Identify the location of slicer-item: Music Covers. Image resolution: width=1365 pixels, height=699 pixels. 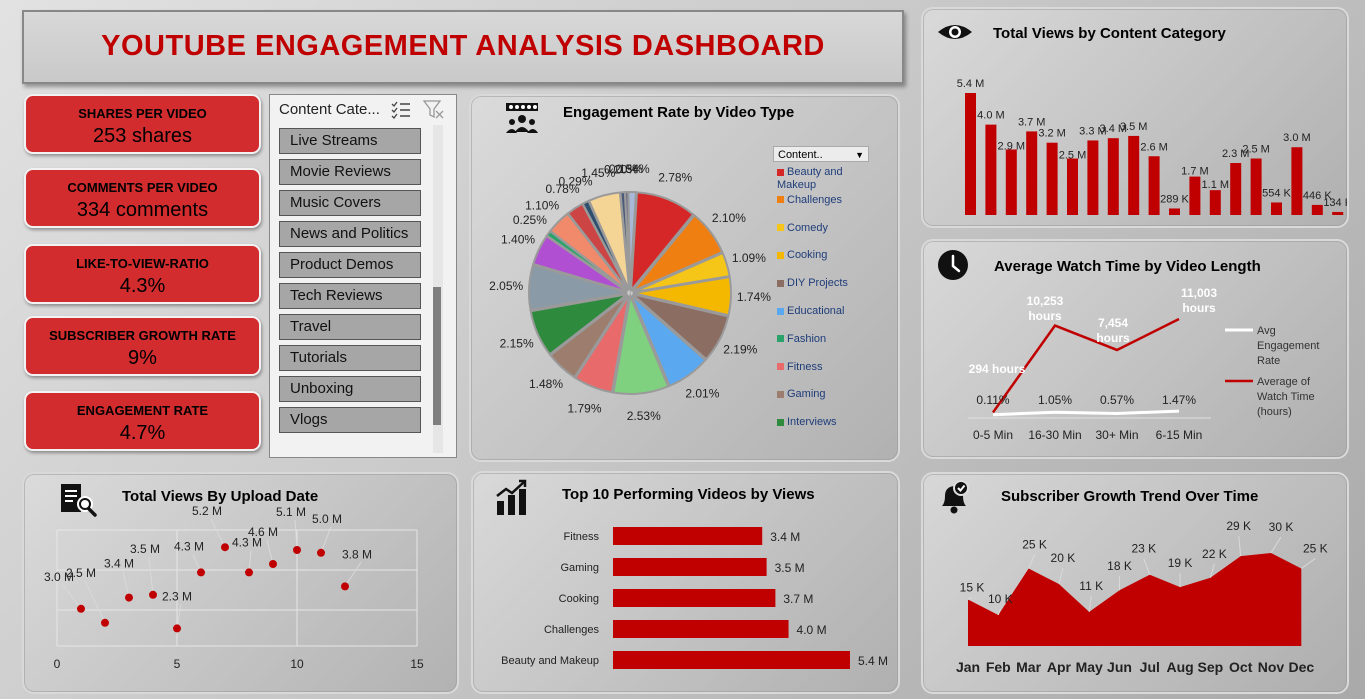
(350, 203).